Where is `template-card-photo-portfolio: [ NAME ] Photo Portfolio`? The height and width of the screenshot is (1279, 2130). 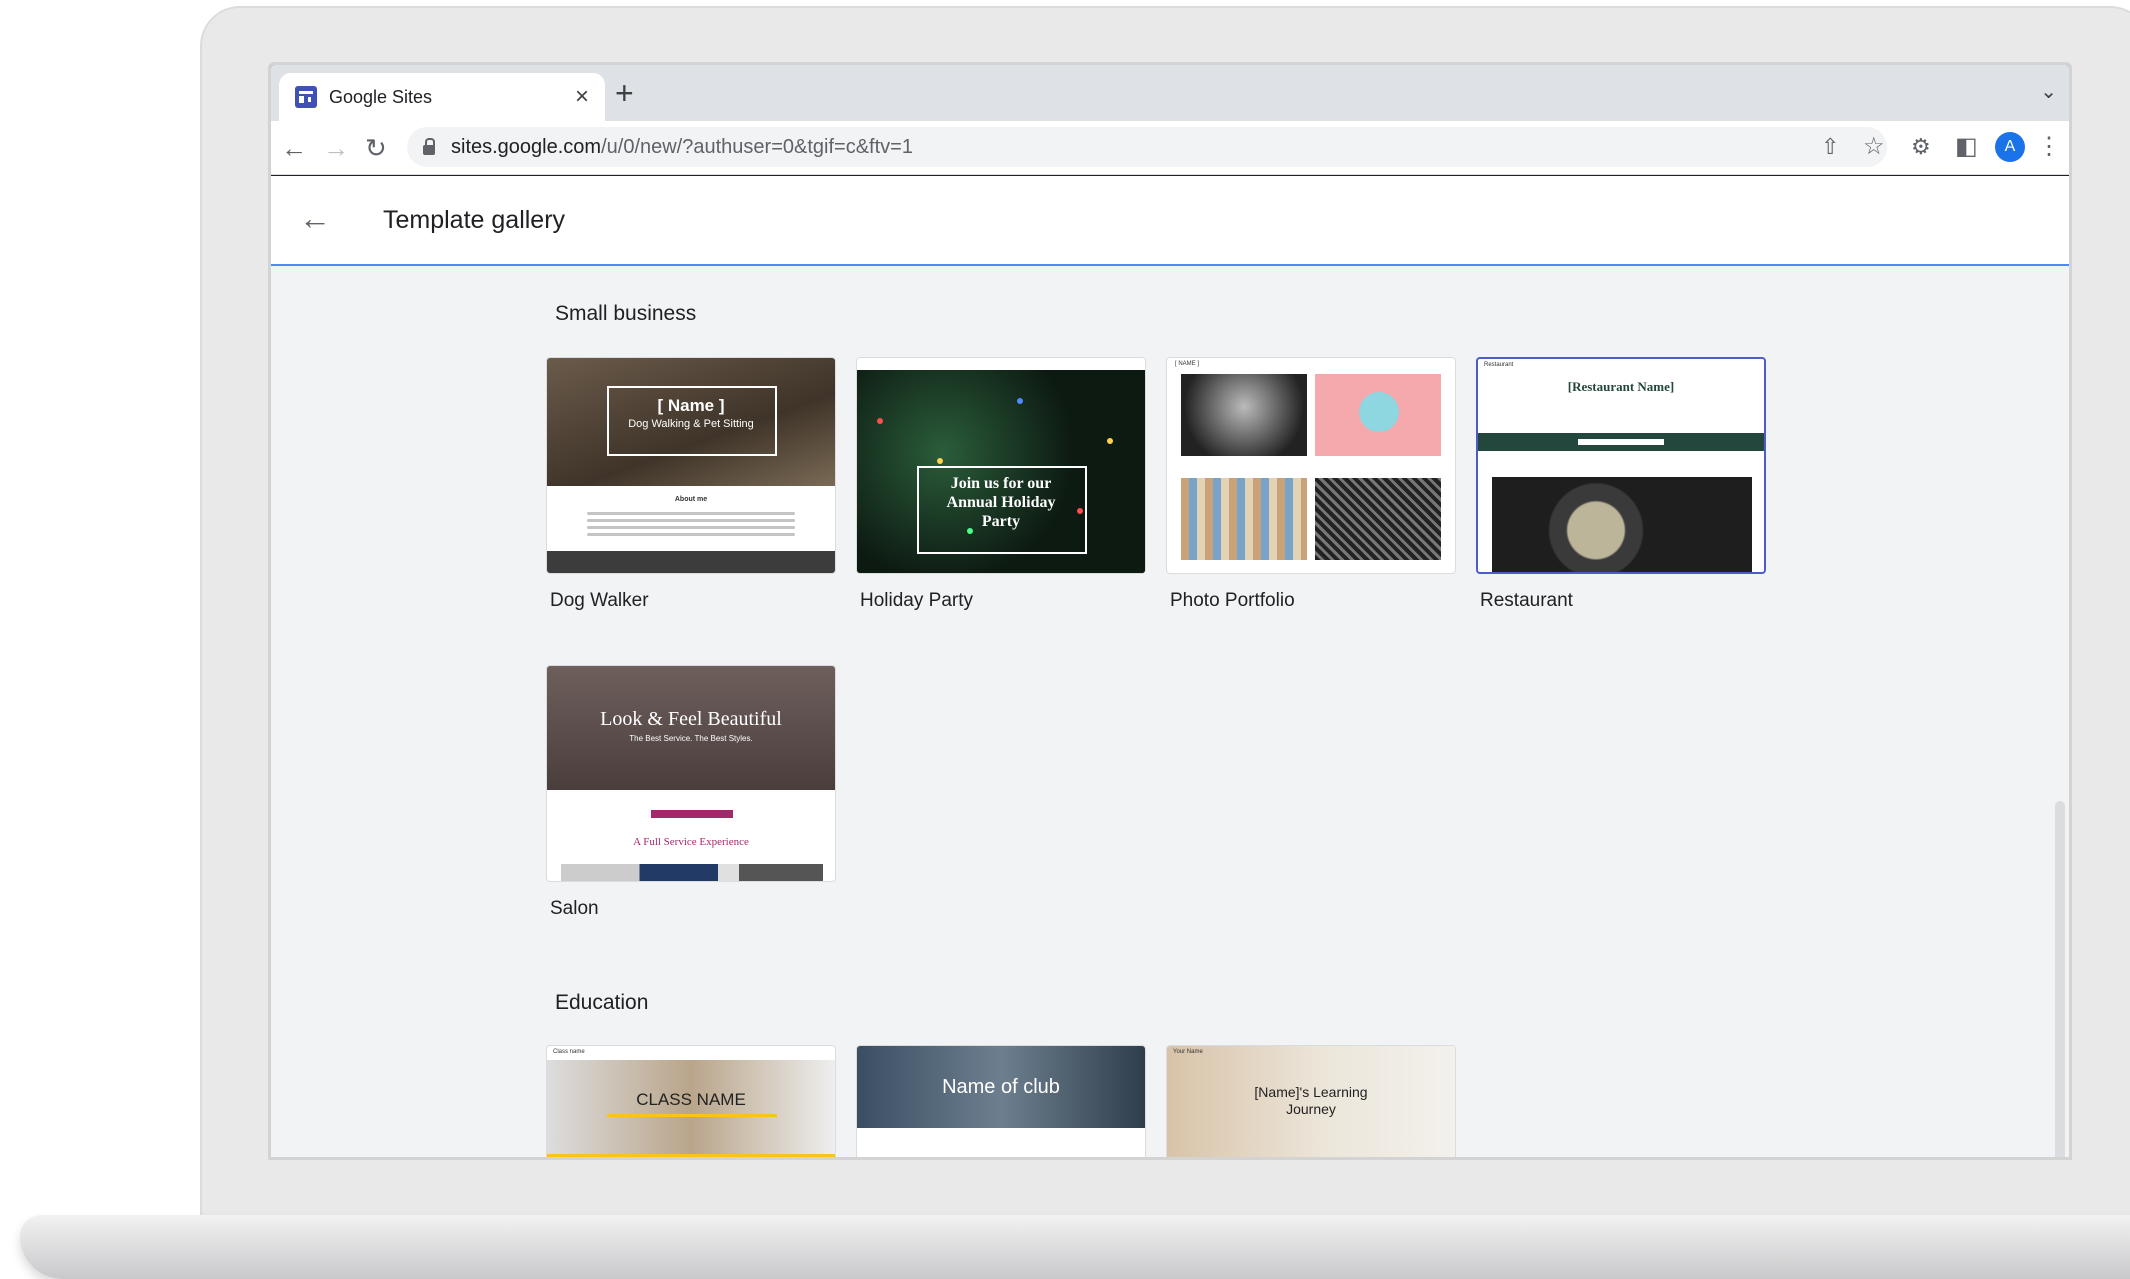 template-card-photo-portfolio: [ NAME ] Photo Portfolio is located at coordinates (1311, 484).